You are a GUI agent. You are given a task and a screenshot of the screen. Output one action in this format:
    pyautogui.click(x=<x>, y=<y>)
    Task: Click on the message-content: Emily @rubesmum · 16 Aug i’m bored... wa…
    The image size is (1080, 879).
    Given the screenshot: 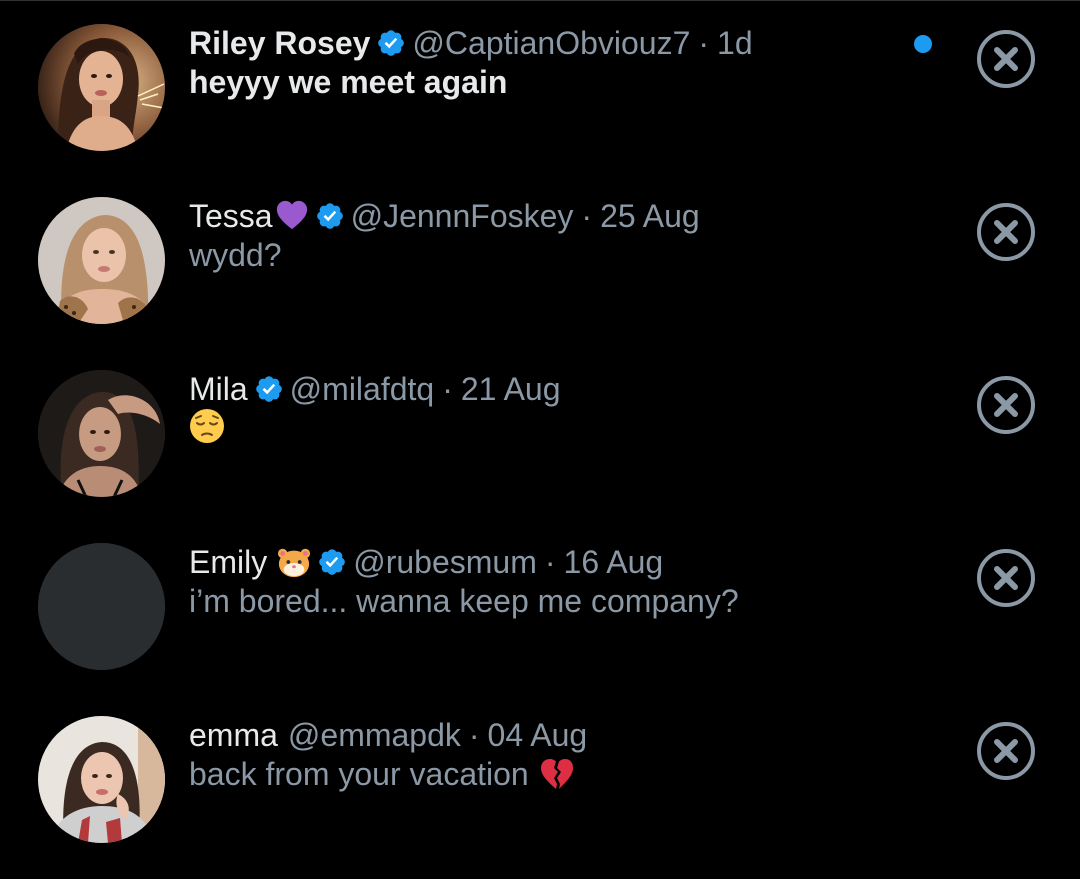 What is the action you would take?
    pyautogui.click(x=549, y=582)
    